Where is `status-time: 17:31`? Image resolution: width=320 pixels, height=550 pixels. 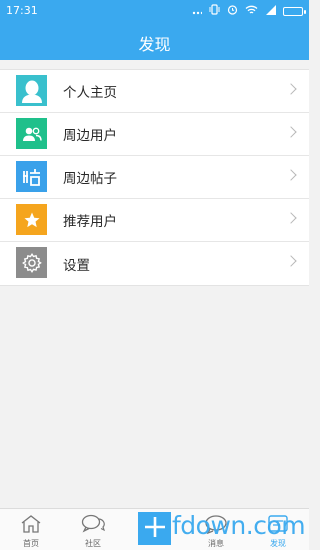
status-time: 17:31 is located at coordinates (22, 10).